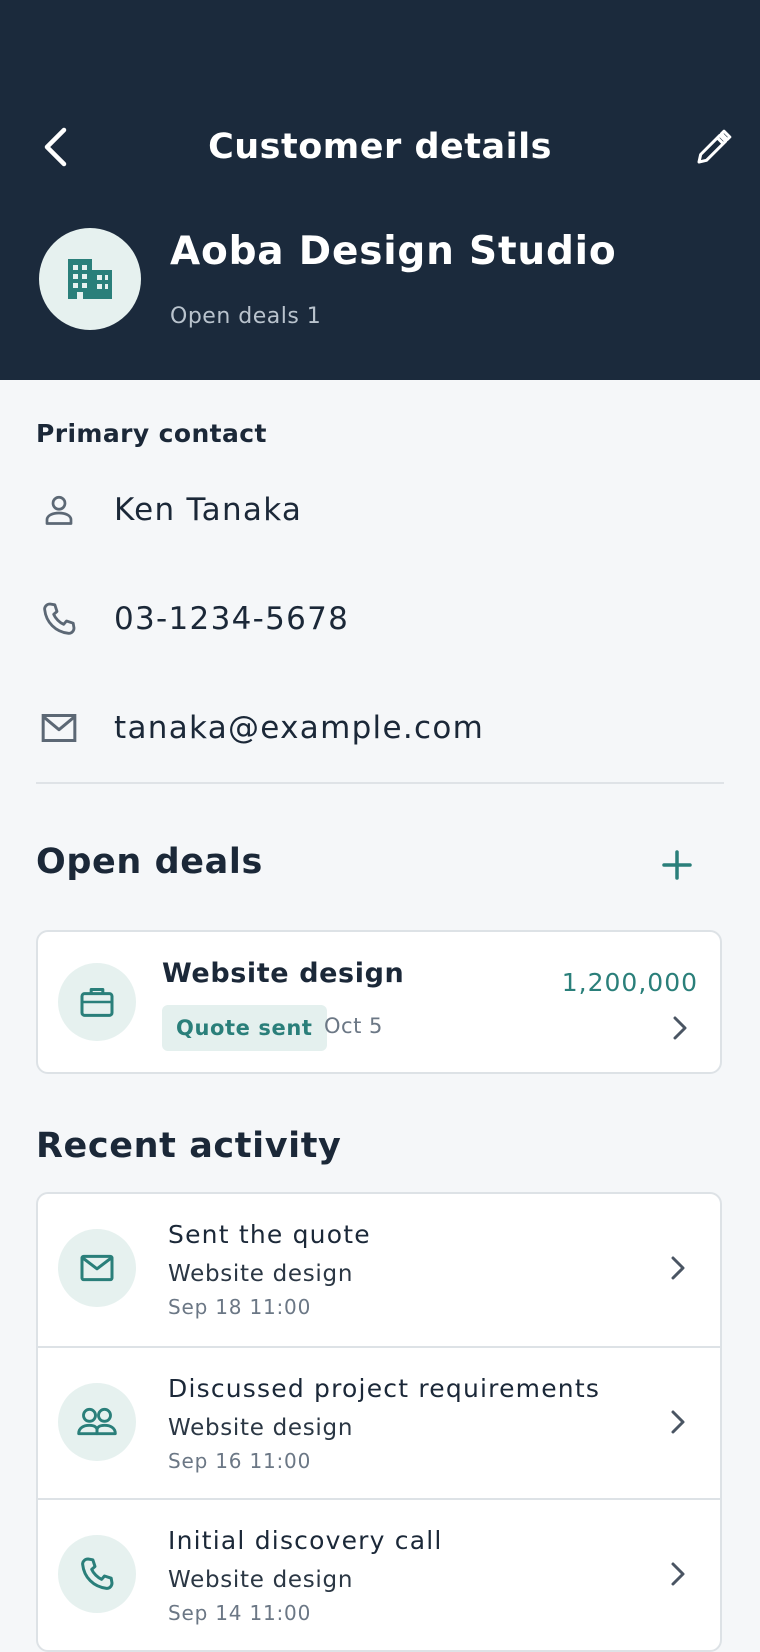 The height and width of the screenshot is (1652, 760). Describe the element at coordinates (240, 1613) in the screenshot. I see `activity-time: Sep 14 11:00` at that location.